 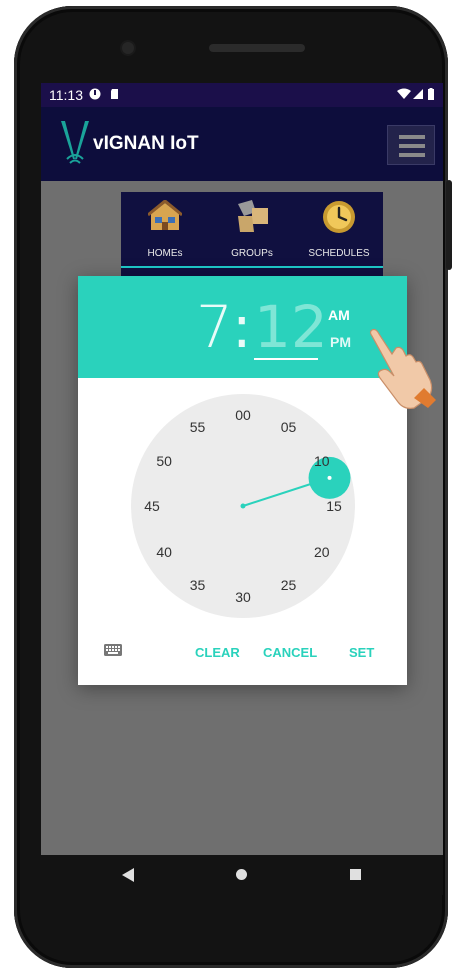 What do you see at coordinates (411, 145) in the screenshot?
I see `hamburger-menu-button` at bounding box center [411, 145].